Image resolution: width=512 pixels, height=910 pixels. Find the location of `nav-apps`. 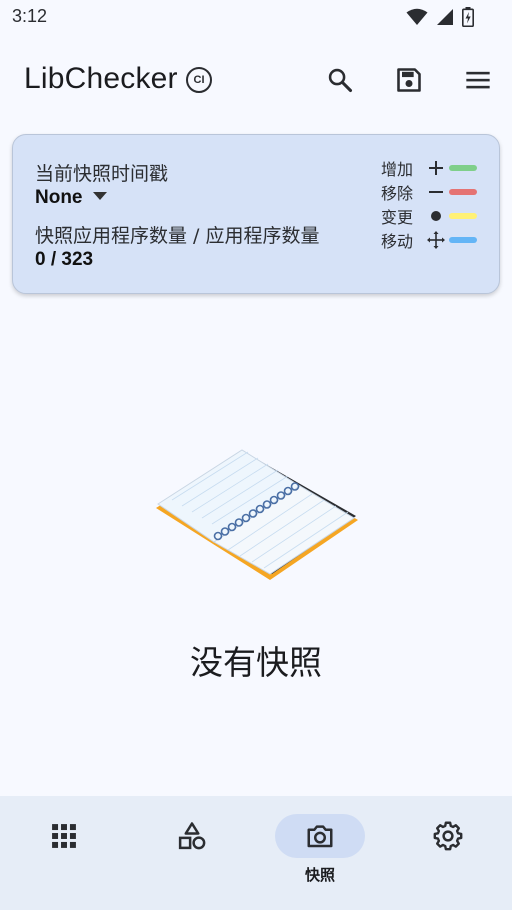

nav-apps is located at coordinates (64, 850).